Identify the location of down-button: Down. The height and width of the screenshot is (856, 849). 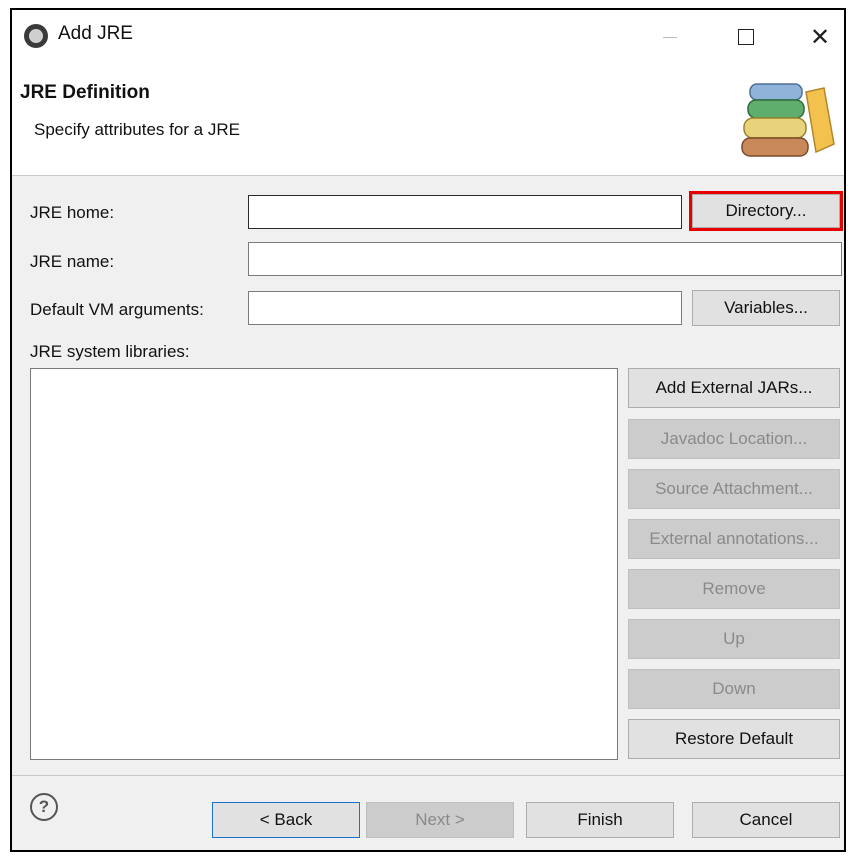
(734, 689).